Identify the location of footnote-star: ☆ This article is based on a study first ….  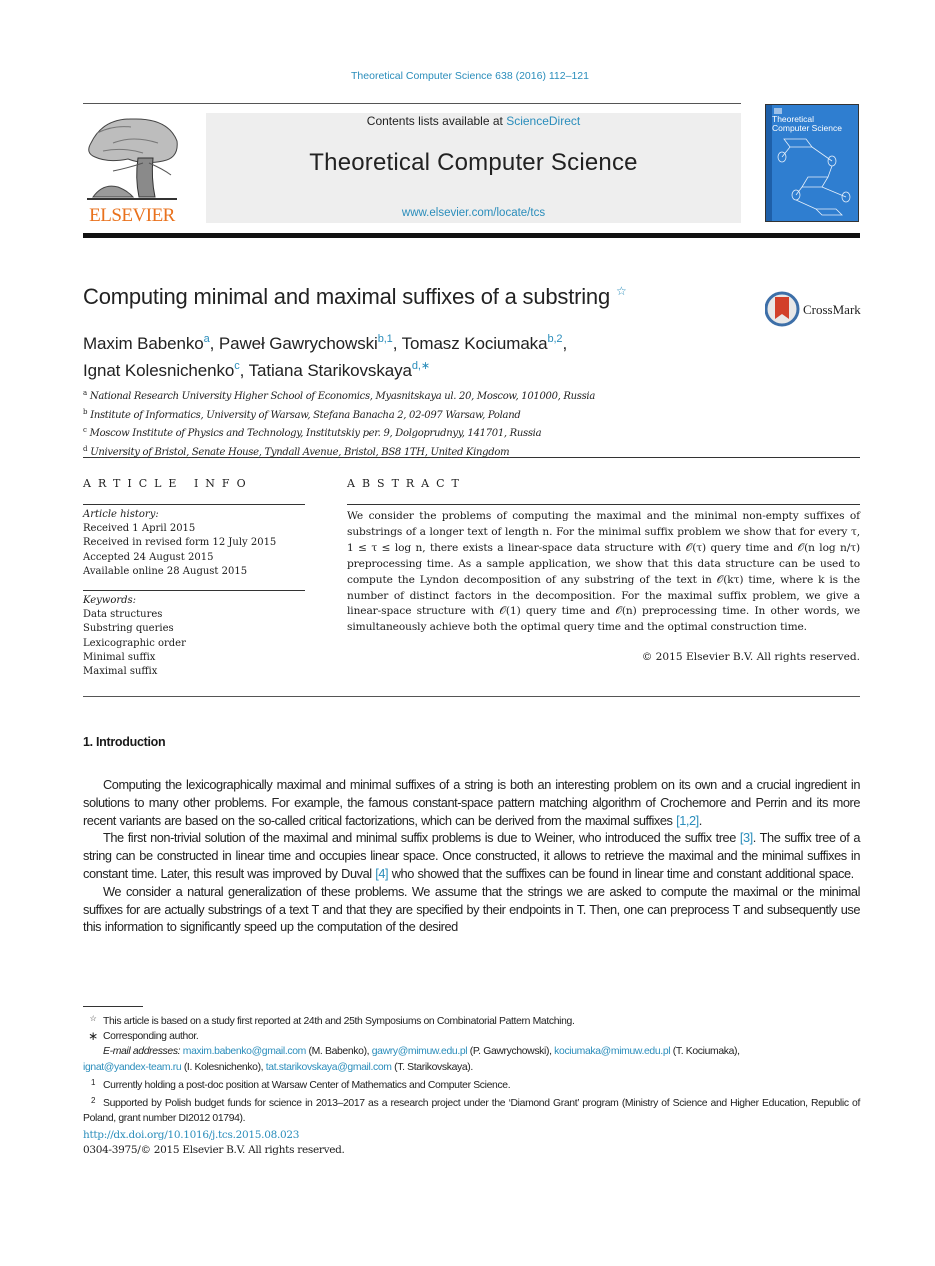
(471, 1020).